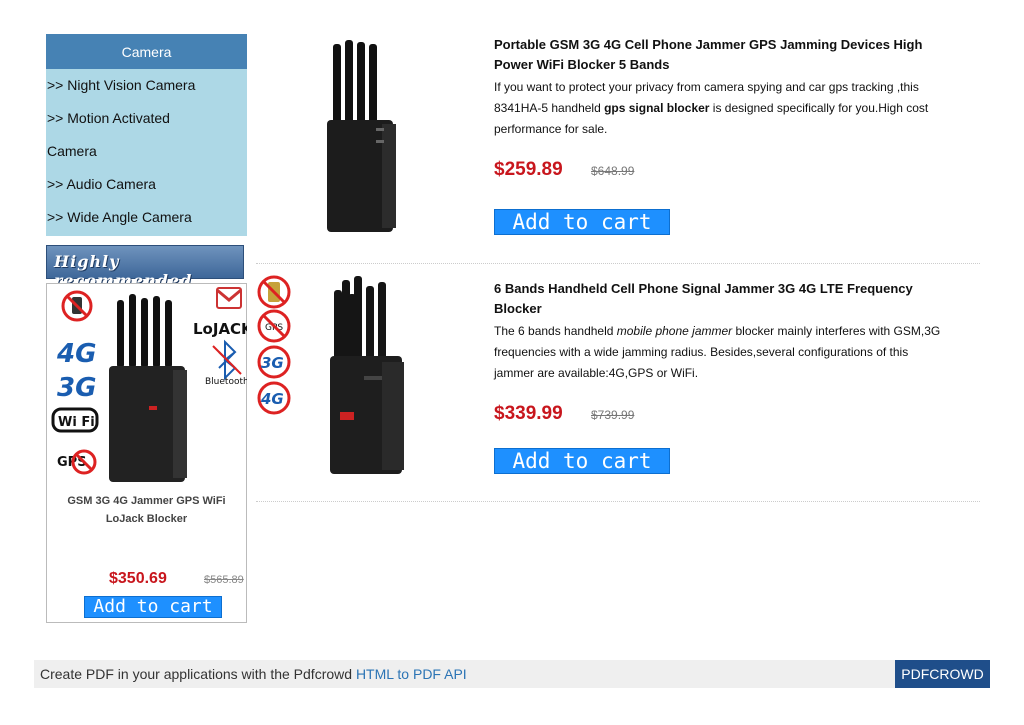 This screenshot has height=725, width=1024. I want to click on svg-text: 3G, so click(272, 363).